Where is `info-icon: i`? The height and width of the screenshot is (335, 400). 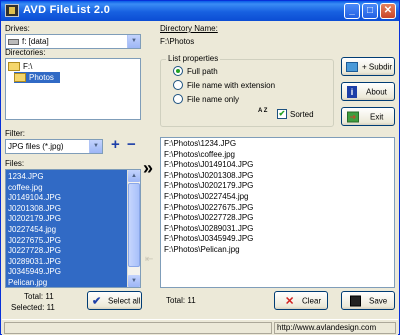
info-icon: i is located at coordinates (352, 91).